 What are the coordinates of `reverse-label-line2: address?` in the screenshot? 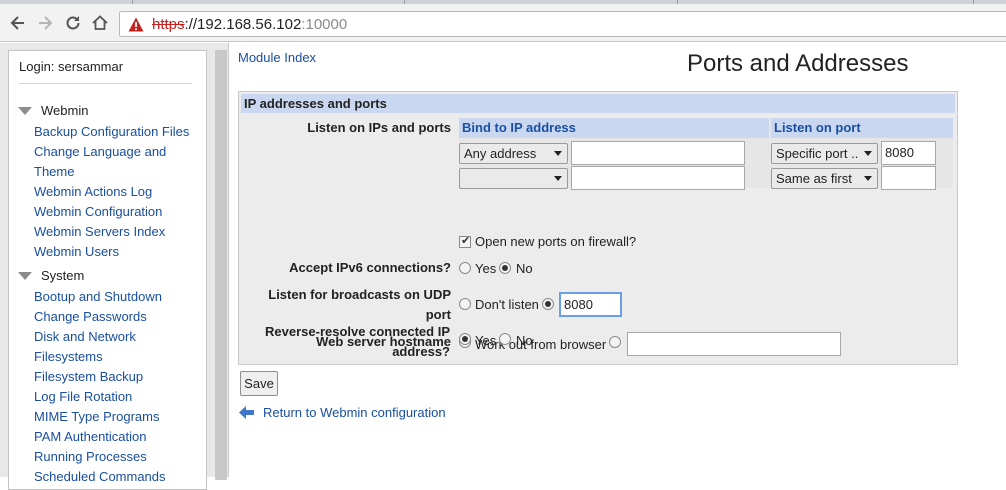 It's located at (421, 351).